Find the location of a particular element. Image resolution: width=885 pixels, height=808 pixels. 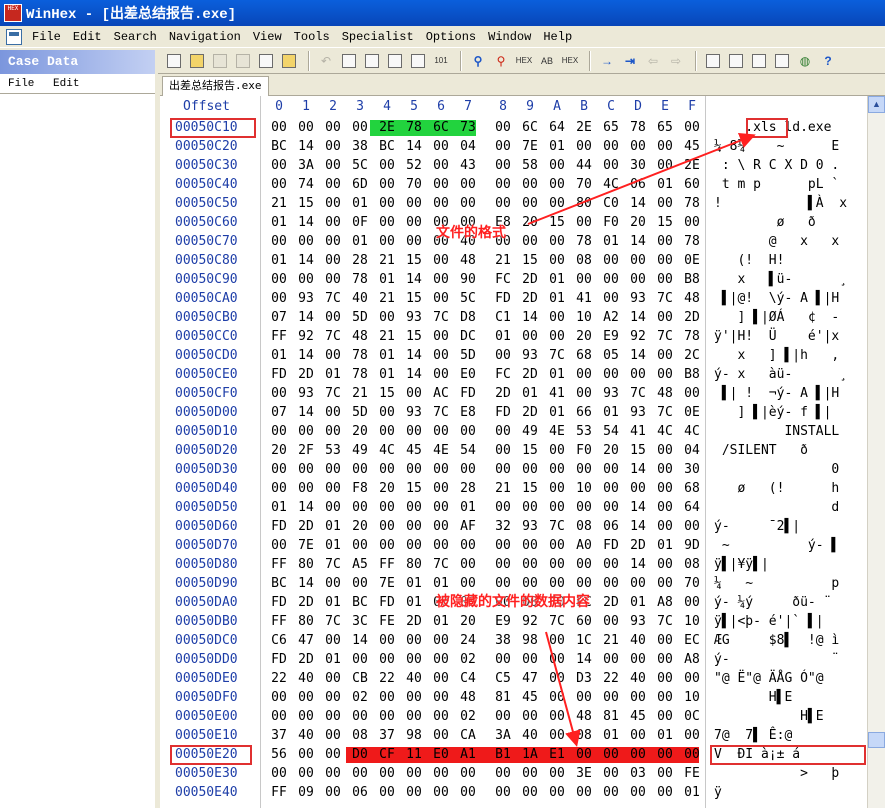

hex-byte: B8 is located at coordinates (692, 279).